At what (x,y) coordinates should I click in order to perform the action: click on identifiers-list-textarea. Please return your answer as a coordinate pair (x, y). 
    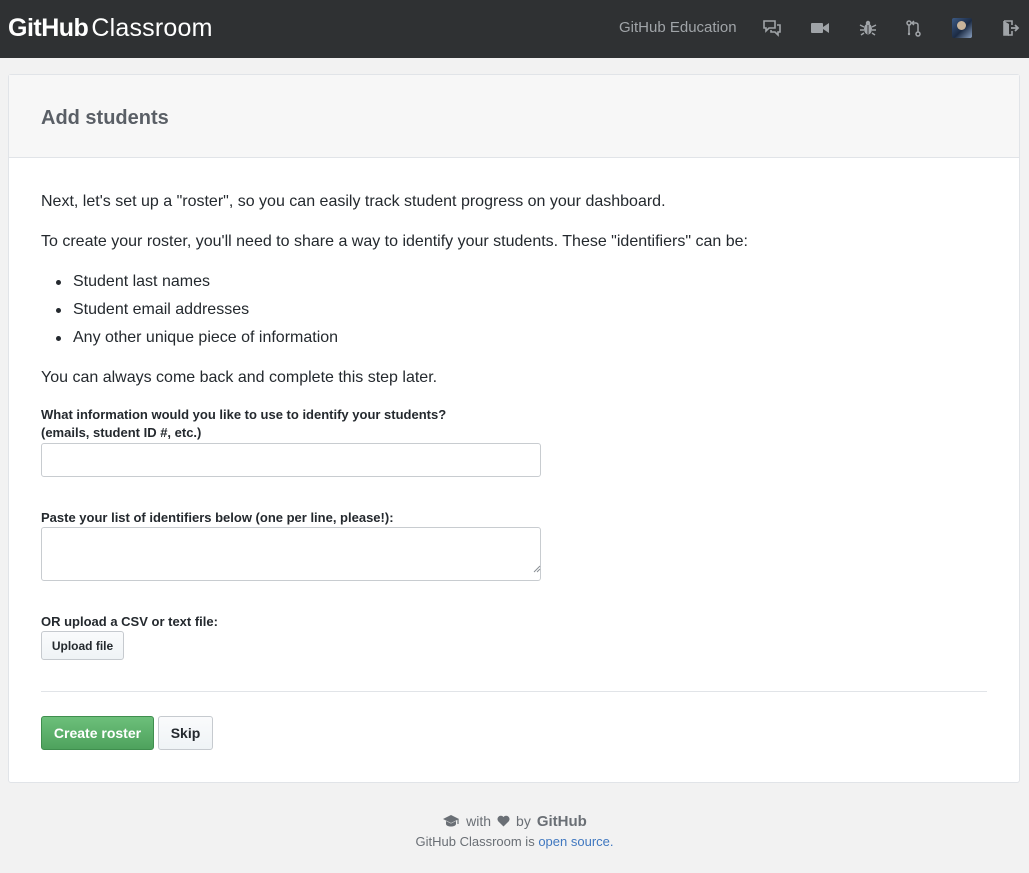
    Looking at the image, I should click on (291, 554).